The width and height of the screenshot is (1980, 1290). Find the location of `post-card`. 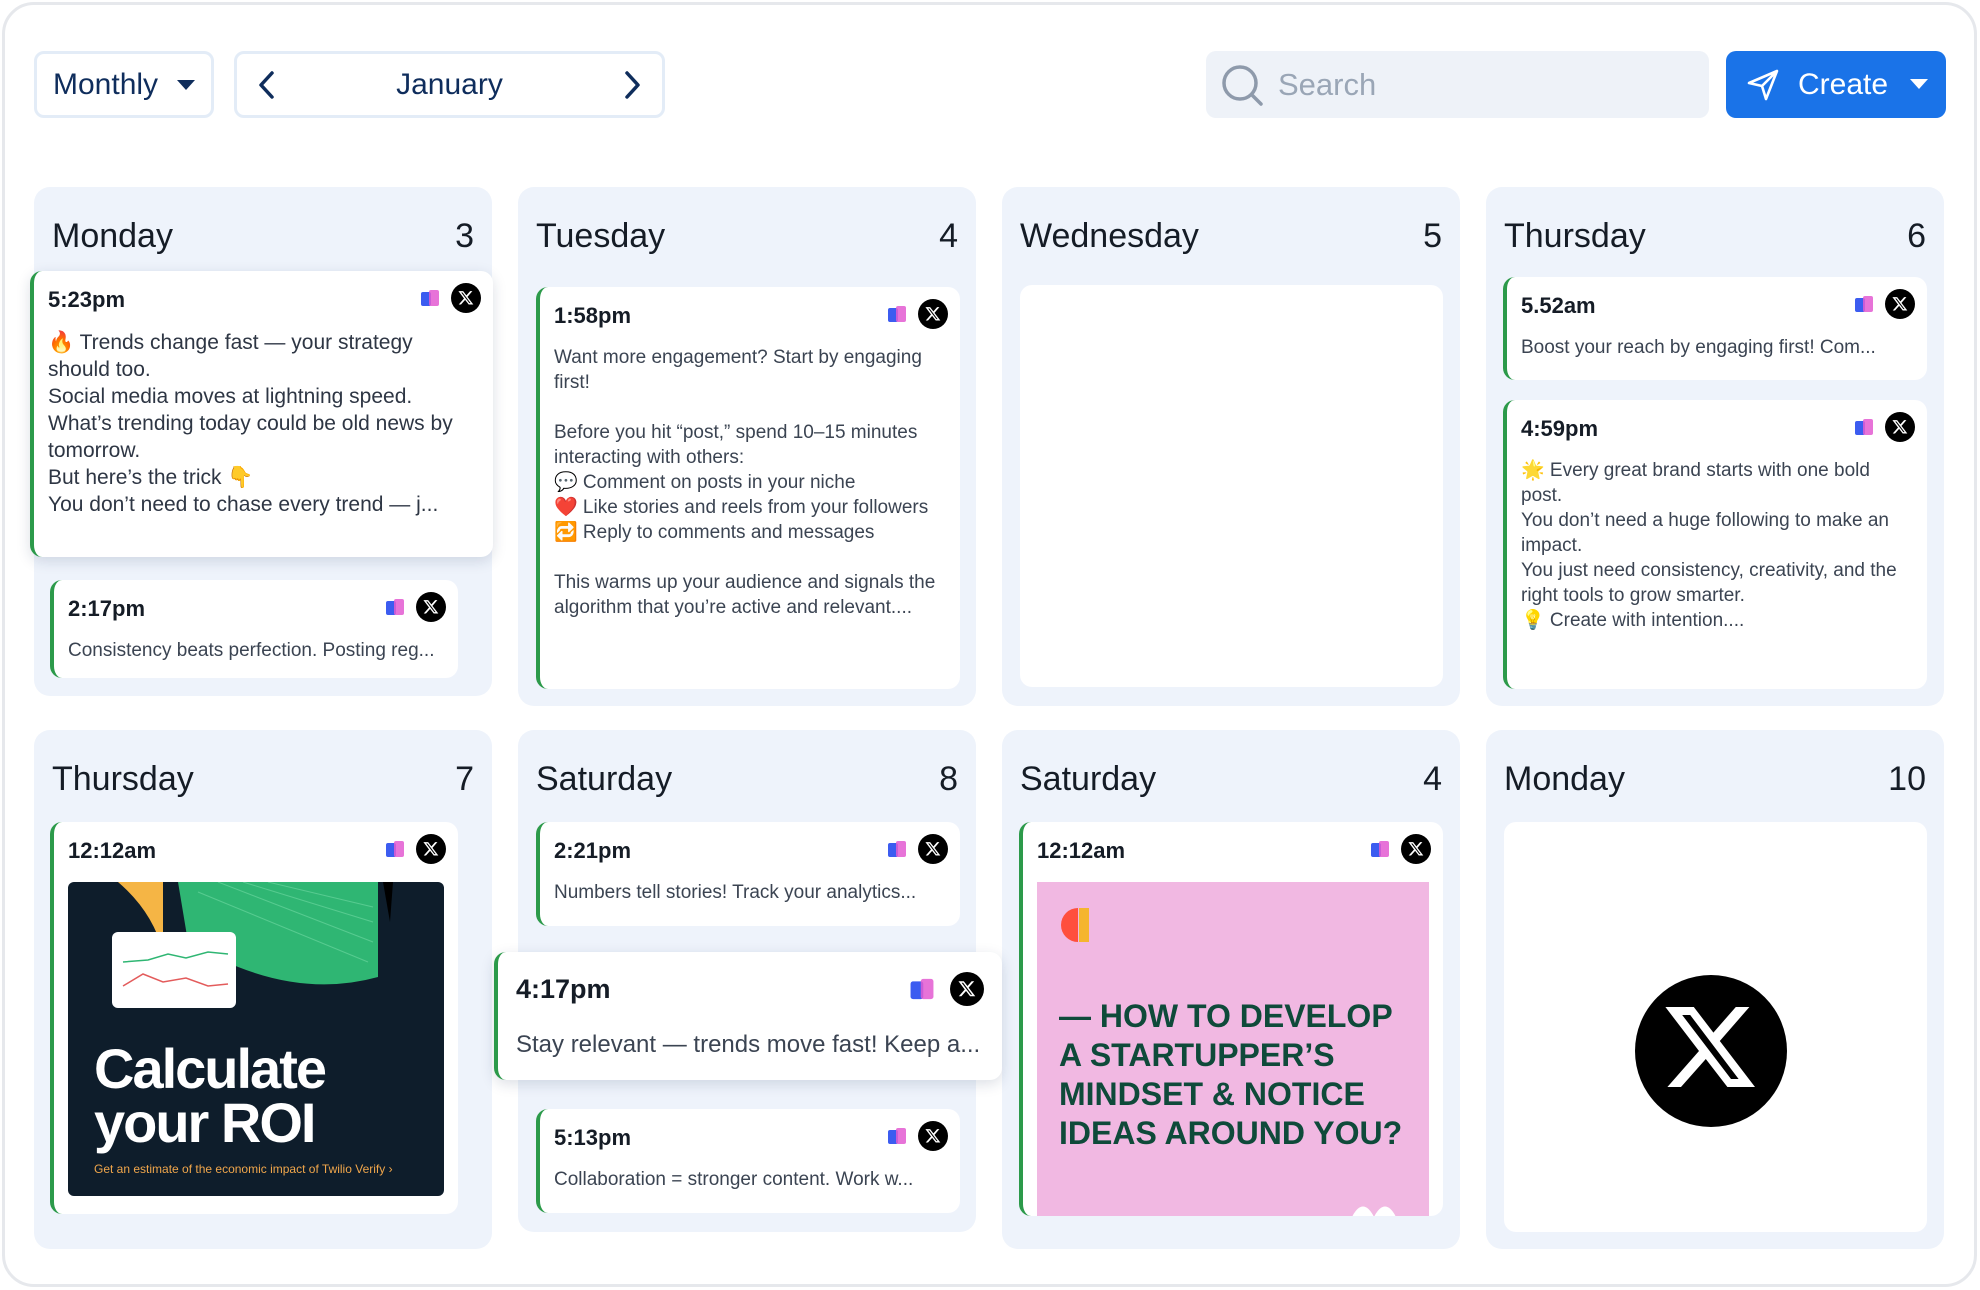

post-card is located at coordinates (1715, 1027).